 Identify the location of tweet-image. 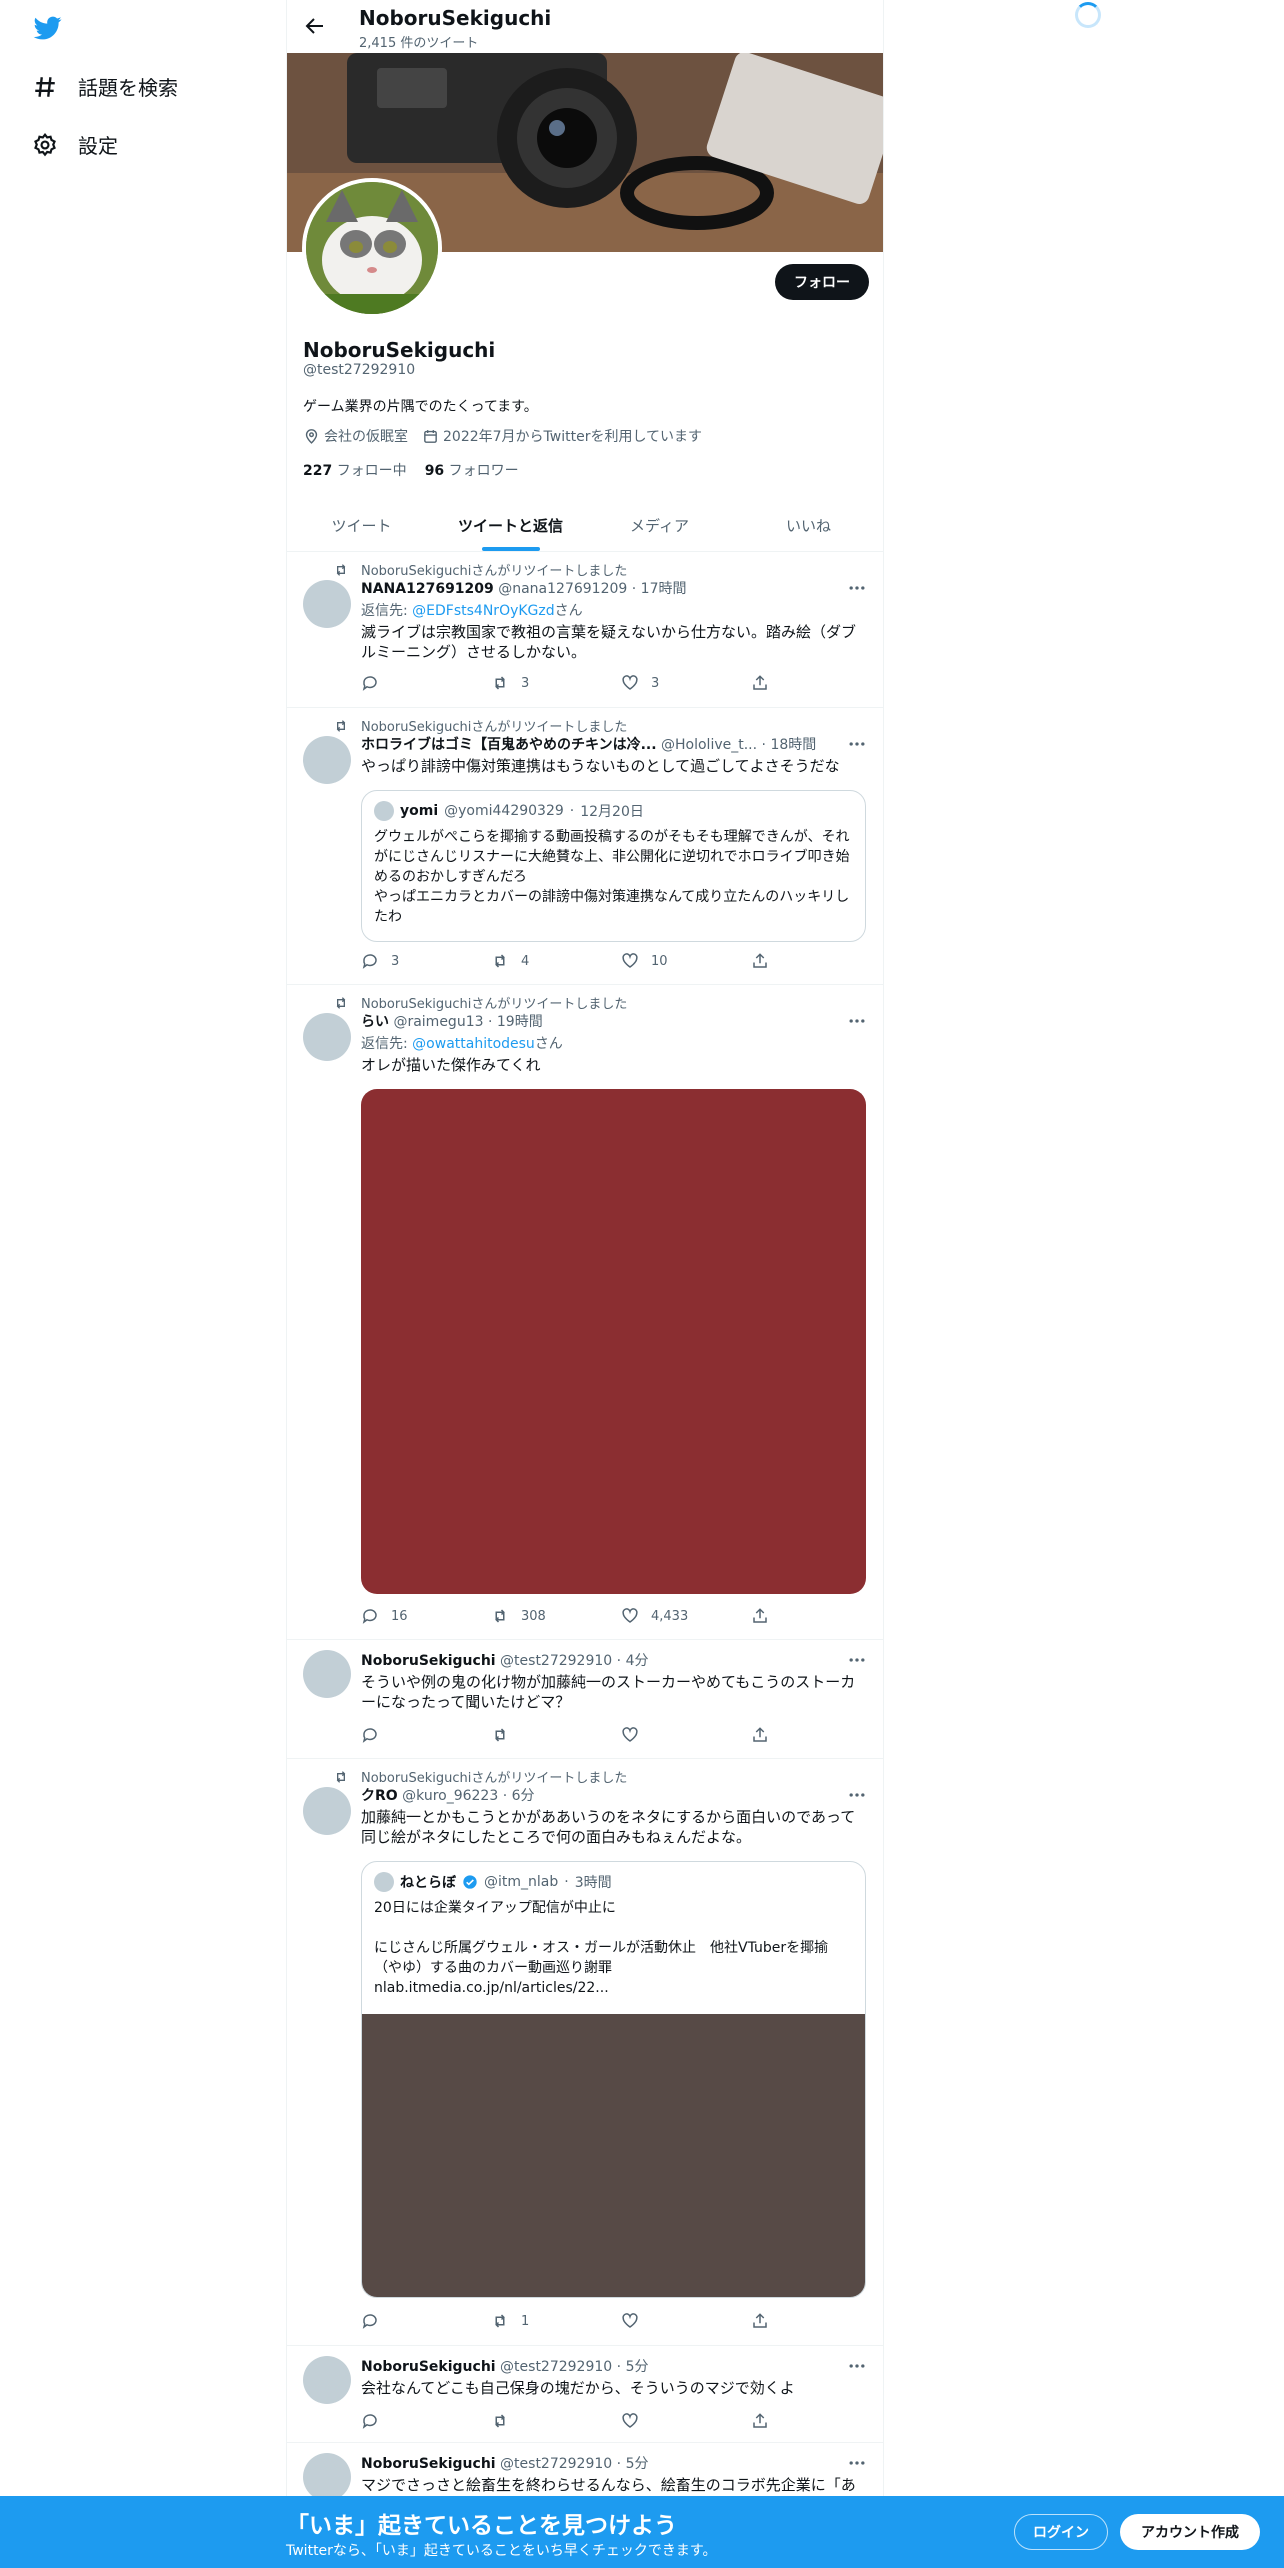
(613, 1341).